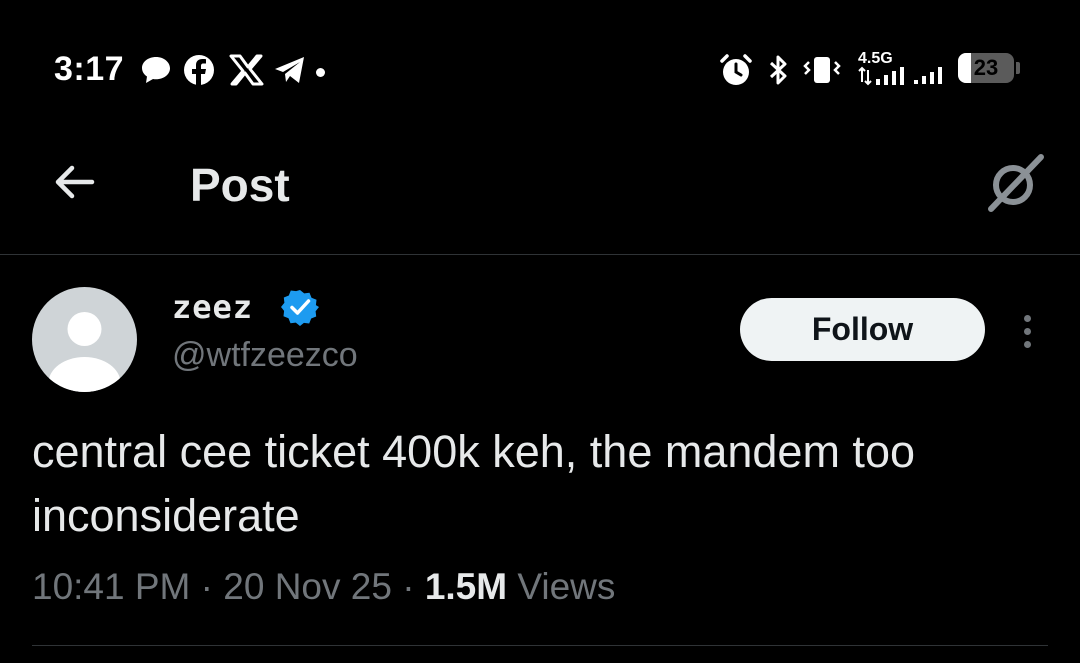 The width and height of the screenshot is (1080, 663). Describe the element at coordinates (320, 72) in the screenshot. I see `dot-icon` at that location.